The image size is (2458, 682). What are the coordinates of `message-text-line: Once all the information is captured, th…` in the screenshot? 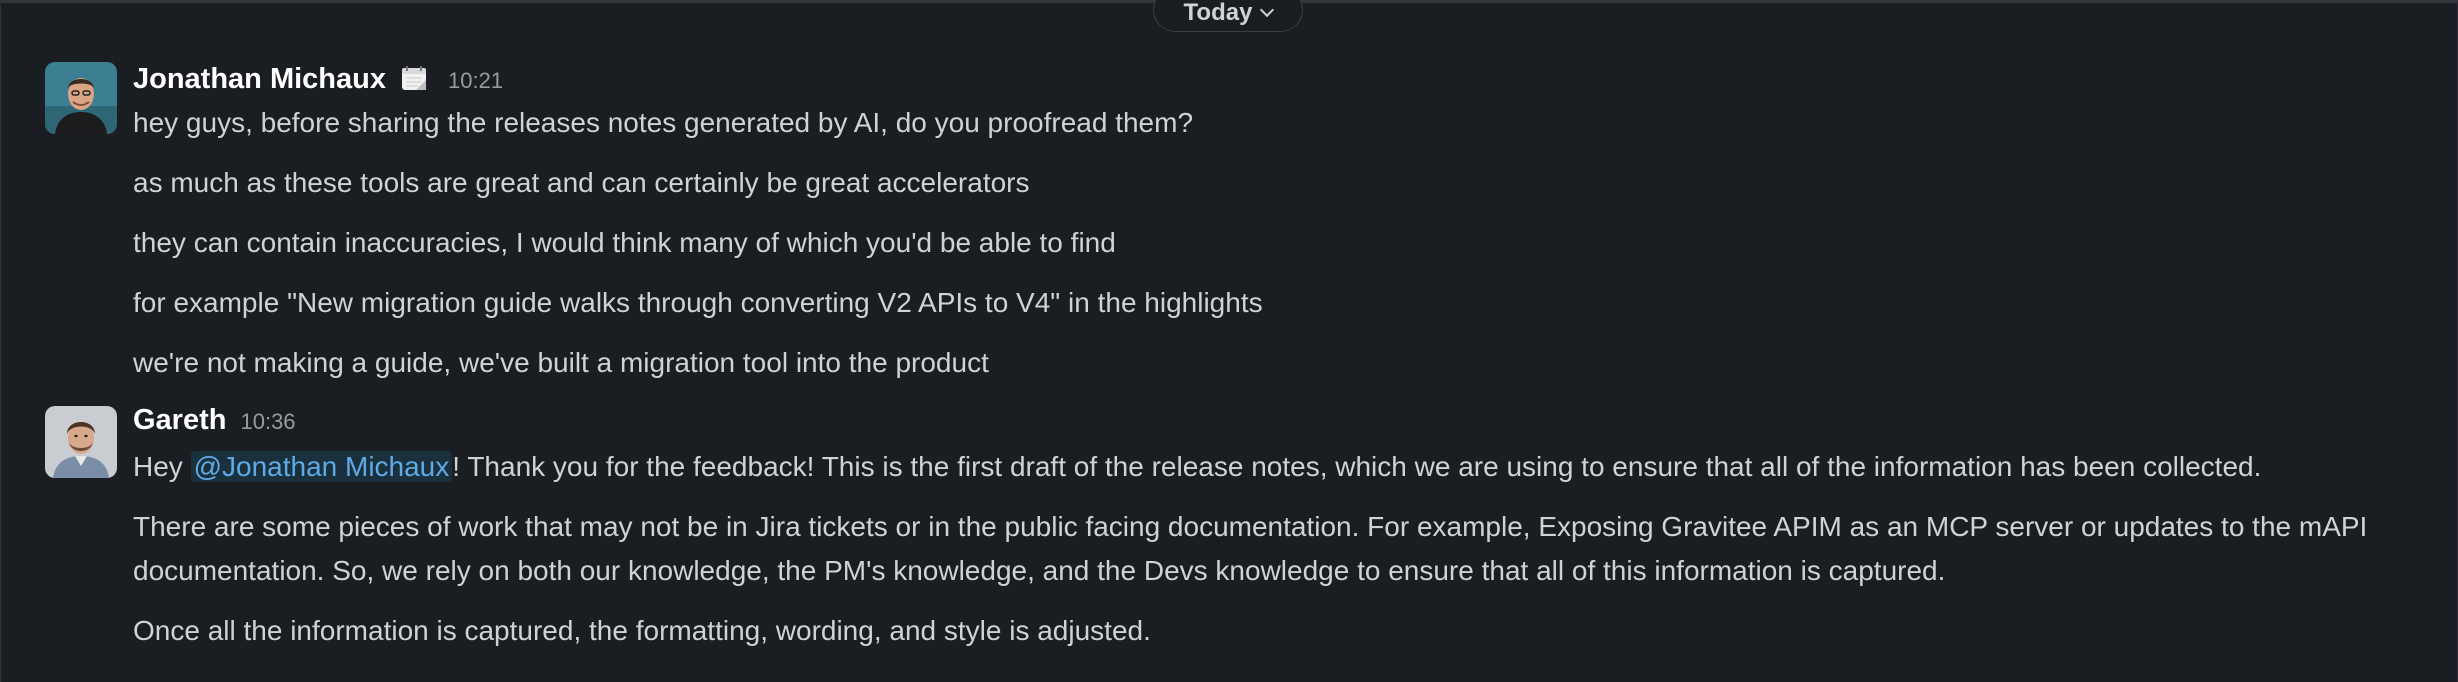 It's located at (642, 630).